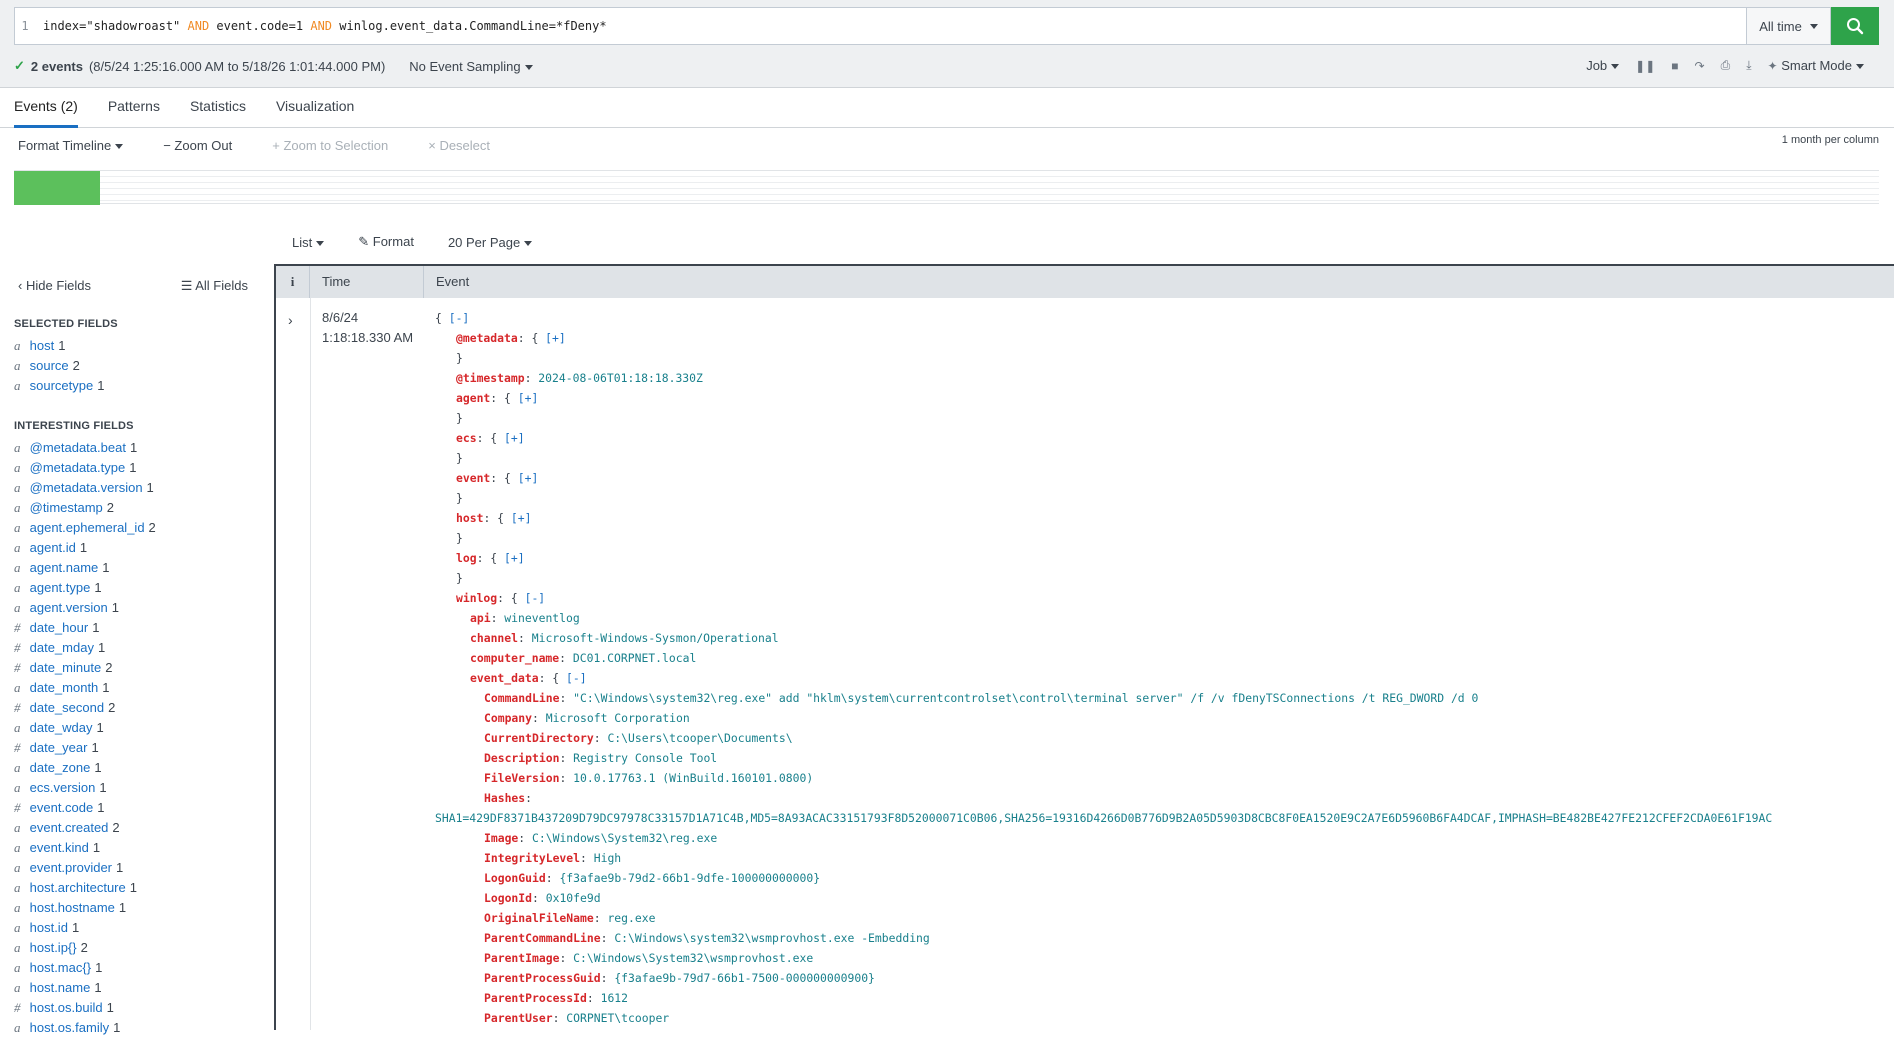 The width and height of the screenshot is (1894, 1038). What do you see at coordinates (504, 798) in the screenshot?
I see `event-key: Hashes` at bounding box center [504, 798].